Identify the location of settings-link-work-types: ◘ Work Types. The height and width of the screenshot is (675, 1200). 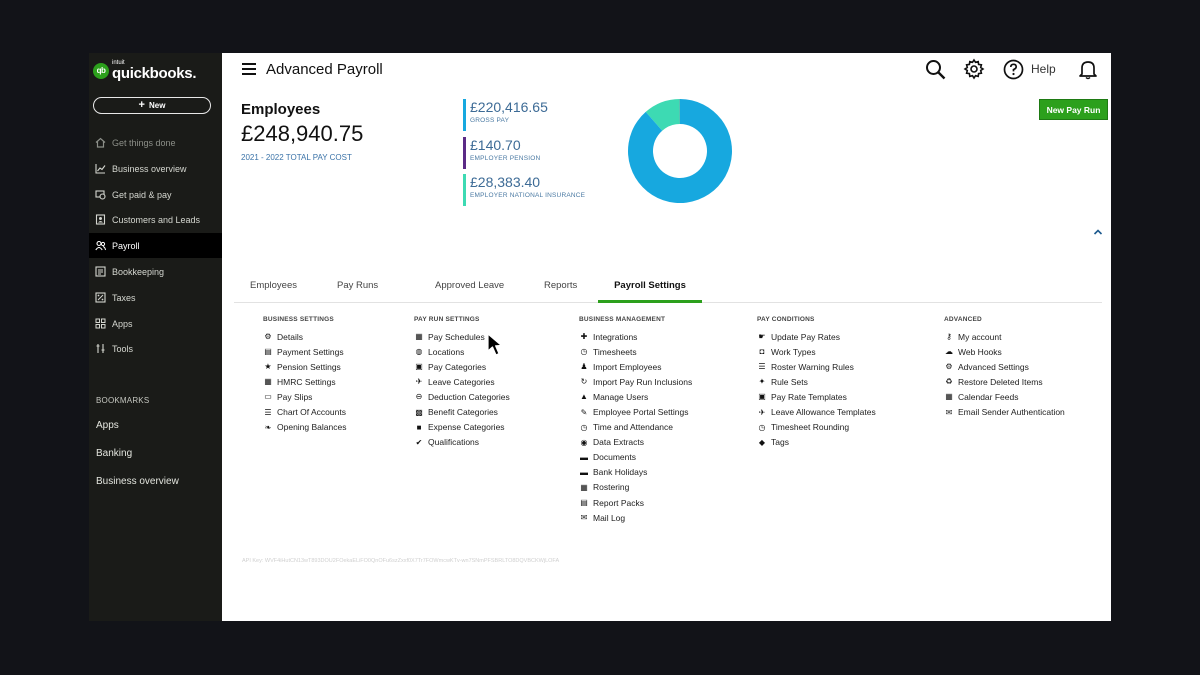
(816, 351).